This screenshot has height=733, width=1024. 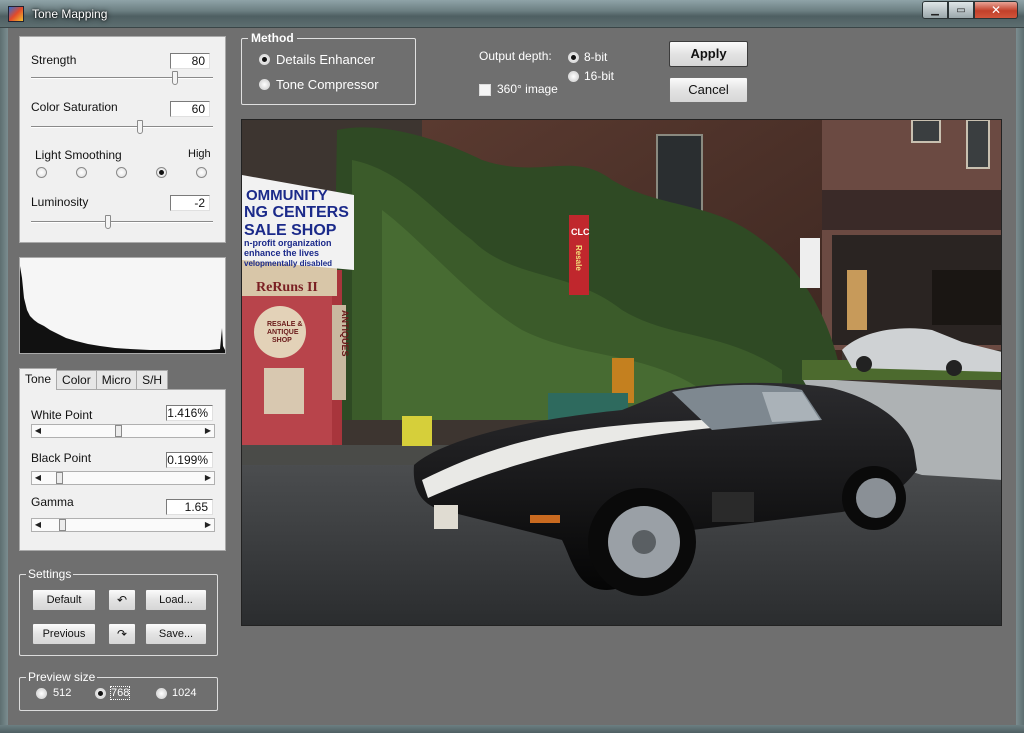 I want to click on depth-16bit-label: 16-bit, so click(x=599, y=76).